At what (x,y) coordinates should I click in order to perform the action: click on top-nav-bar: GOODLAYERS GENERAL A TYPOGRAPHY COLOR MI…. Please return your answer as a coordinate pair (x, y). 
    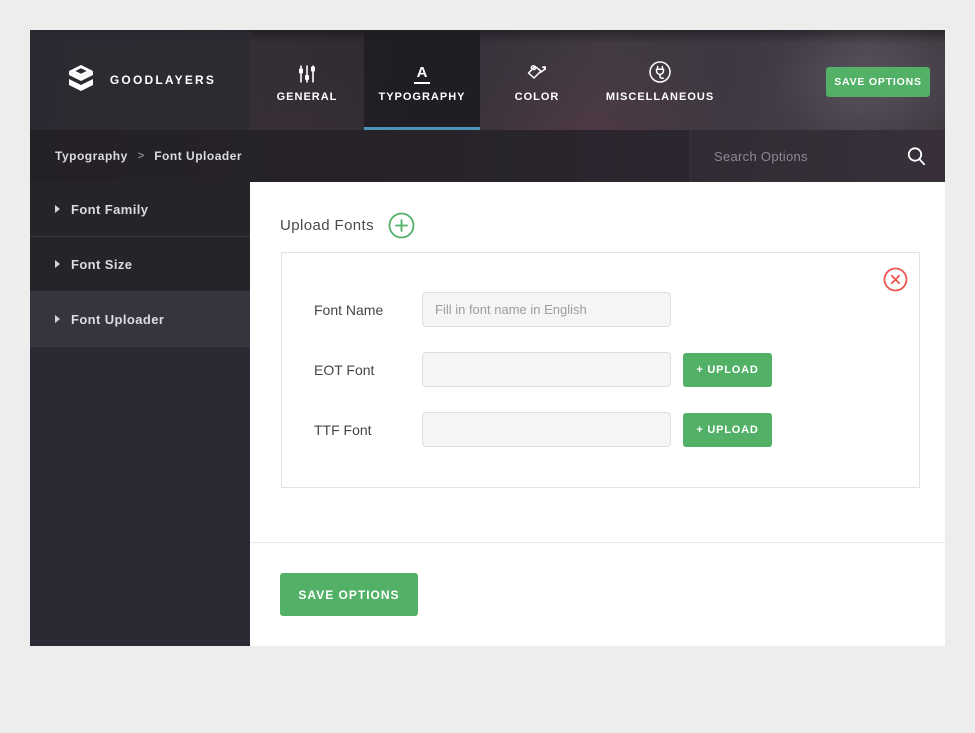
    Looking at the image, I should click on (487, 80).